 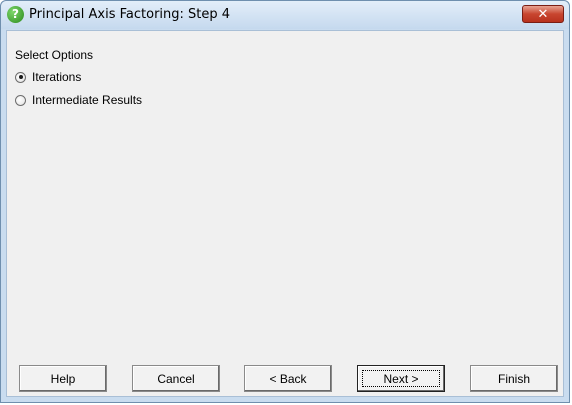 I want to click on cancel-button-label: Cancel, so click(x=176, y=378).